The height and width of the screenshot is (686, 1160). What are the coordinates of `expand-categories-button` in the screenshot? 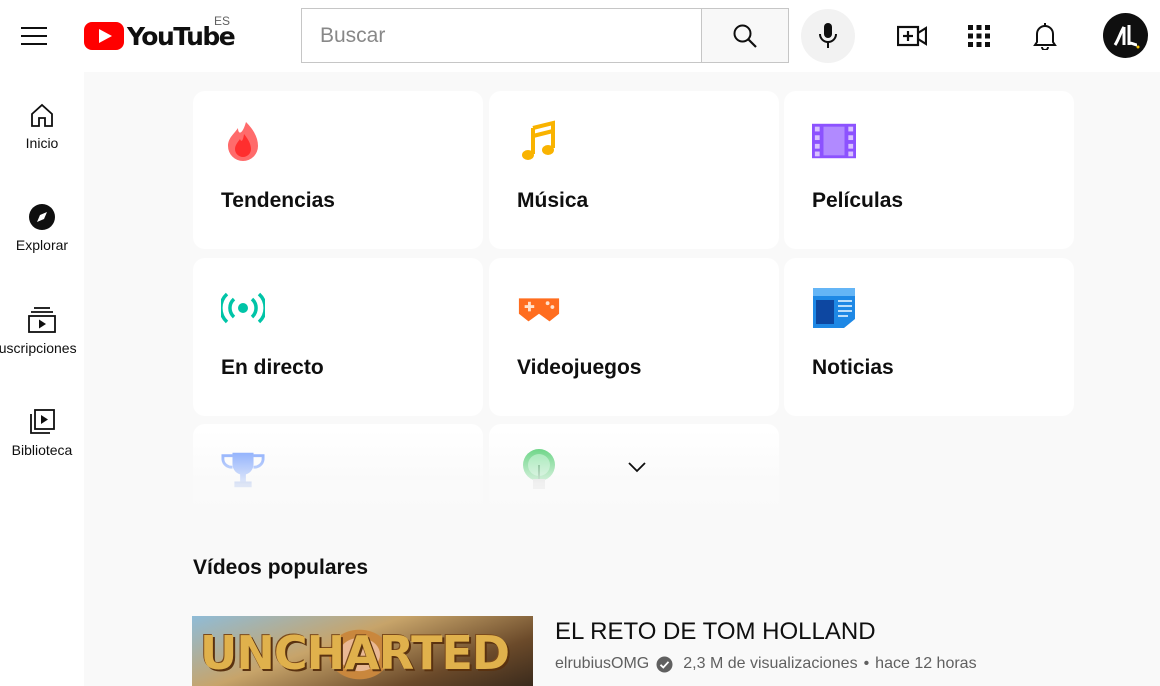 It's located at (637, 467).